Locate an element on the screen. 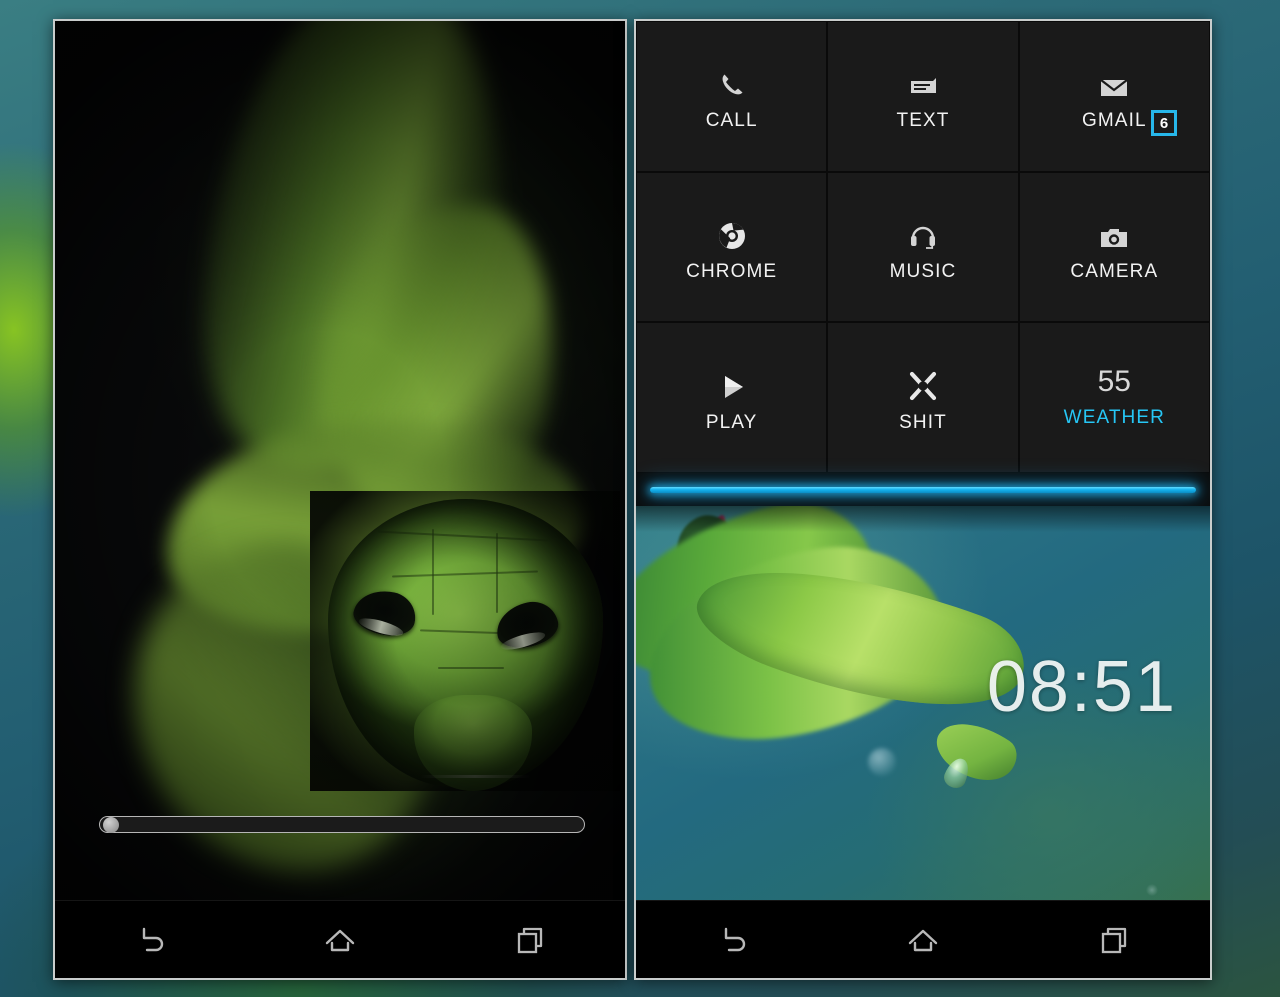 The height and width of the screenshot is (997, 1280). cyan-glow-bar is located at coordinates (923, 489).